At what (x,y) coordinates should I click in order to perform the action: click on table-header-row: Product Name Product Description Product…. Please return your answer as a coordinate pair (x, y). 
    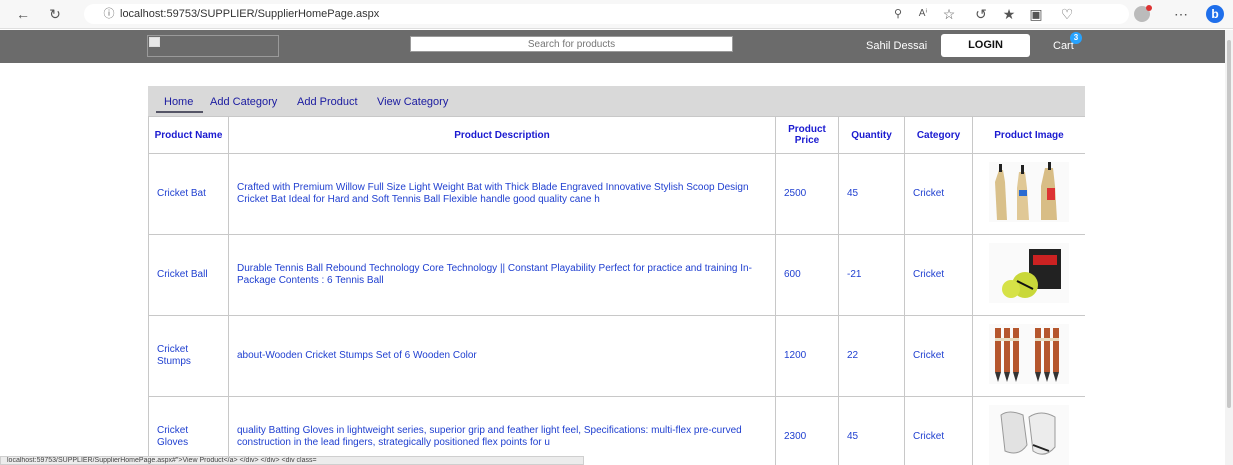
    Looking at the image, I should click on (616, 135).